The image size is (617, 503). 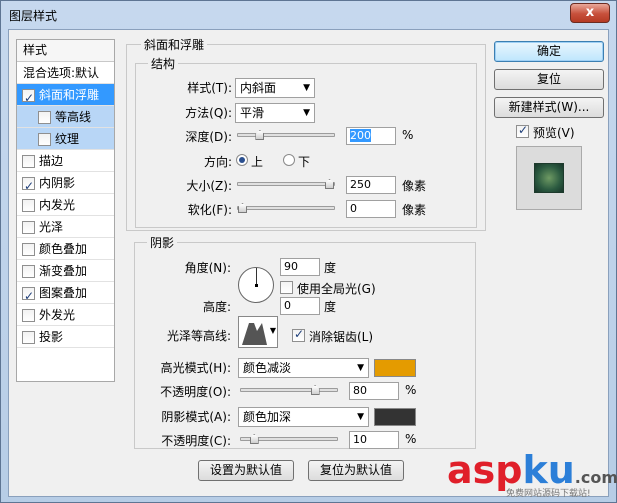 What do you see at coordinates (336, 289) in the screenshot?
I see `global-light-label: 使用全局光(G)` at bounding box center [336, 289].